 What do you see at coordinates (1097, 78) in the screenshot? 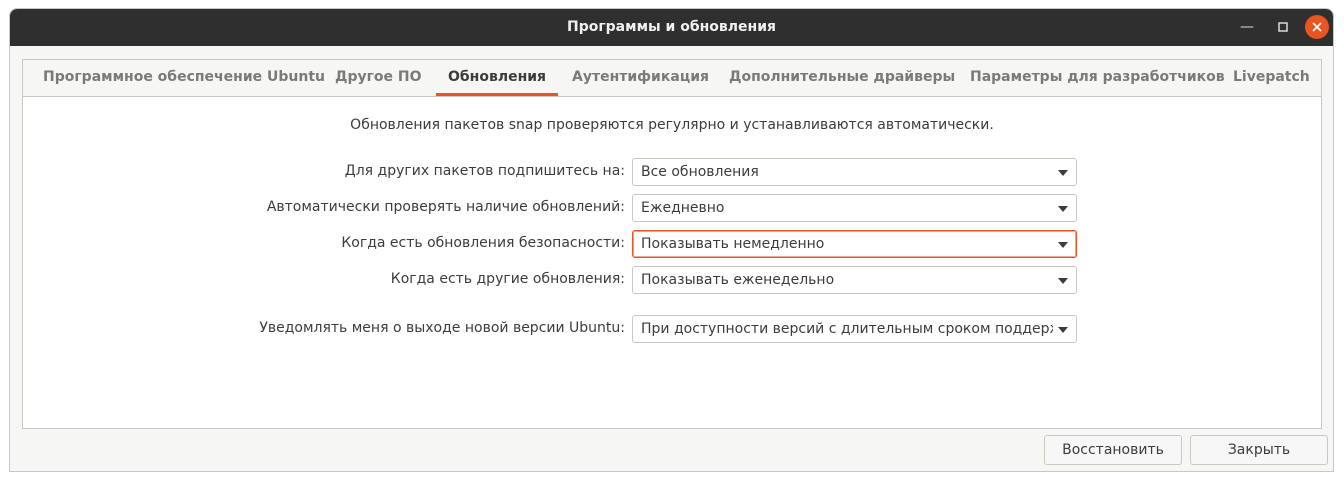
I see `tab-developer-options: Параметры для разработчиков` at bounding box center [1097, 78].